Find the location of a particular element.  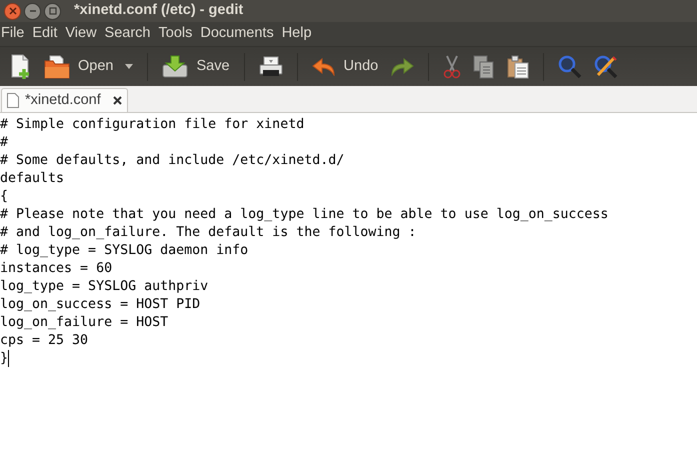

menu-item: Tools is located at coordinates (175, 34).